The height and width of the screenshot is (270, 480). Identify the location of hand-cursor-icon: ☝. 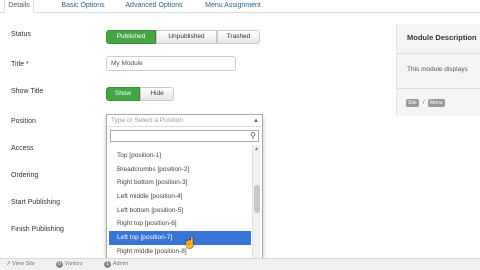
(190, 243).